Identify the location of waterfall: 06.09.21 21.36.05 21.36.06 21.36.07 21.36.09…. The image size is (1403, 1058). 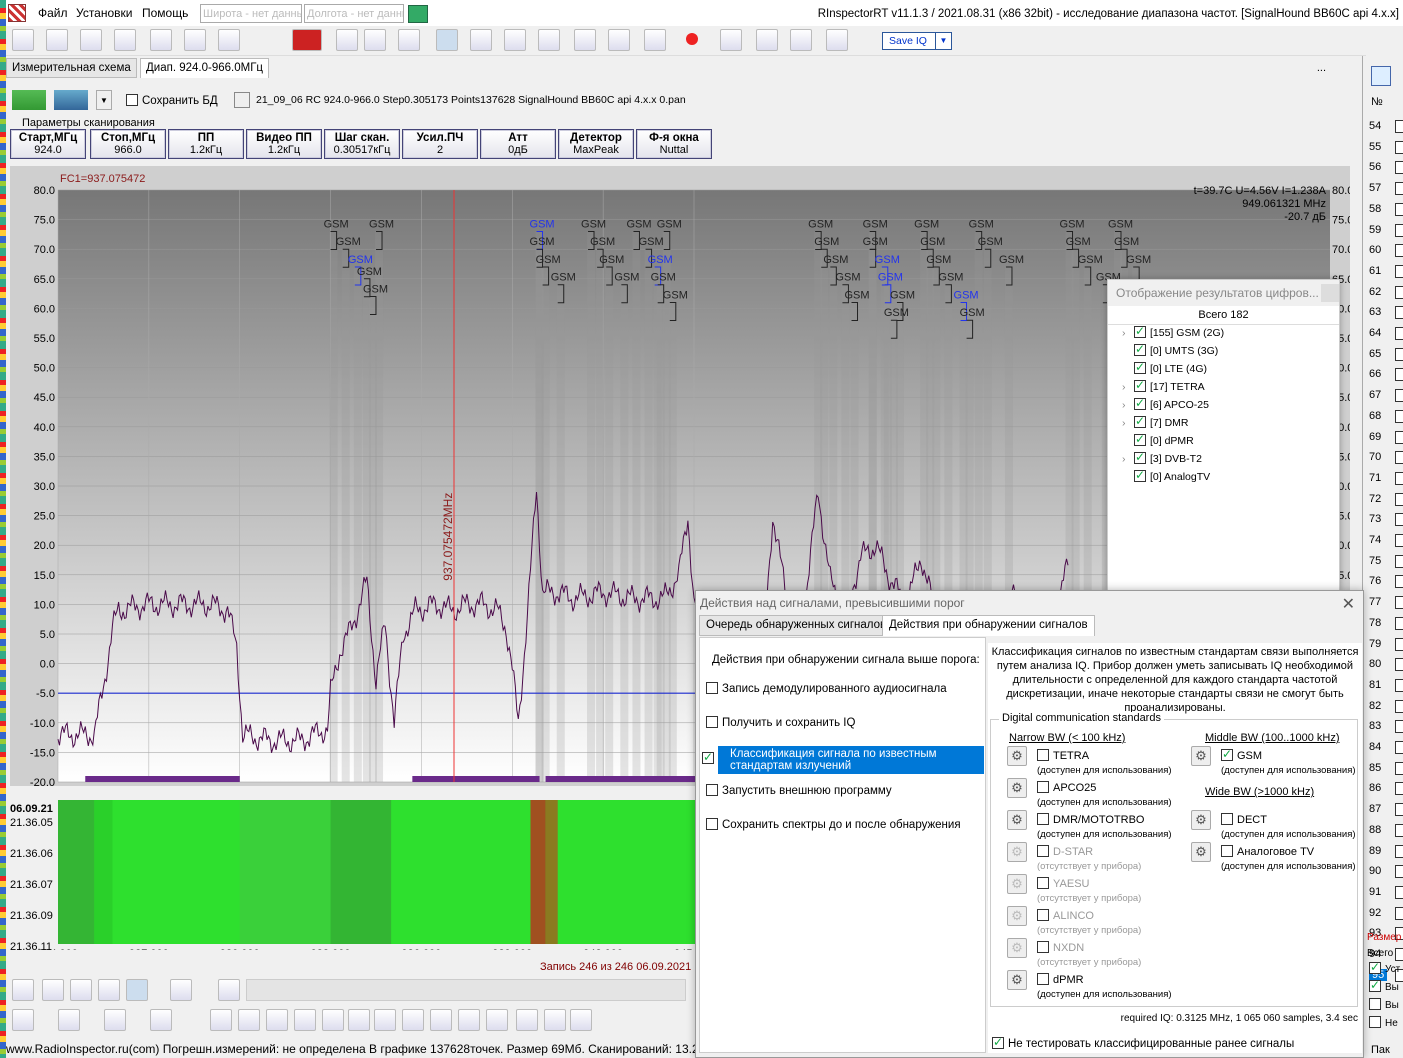
(355, 875).